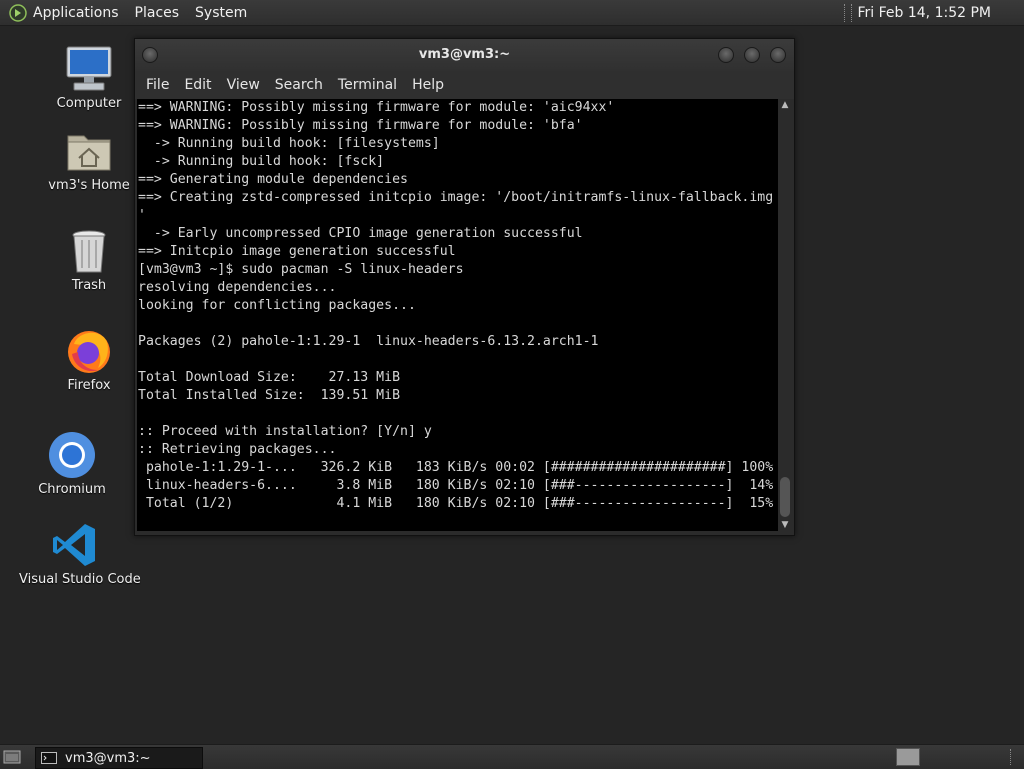 The image size is (1024, 769). Describe the element at coordinates (908, 757) in the screenshot. I see `workspace-switcher` at that location.